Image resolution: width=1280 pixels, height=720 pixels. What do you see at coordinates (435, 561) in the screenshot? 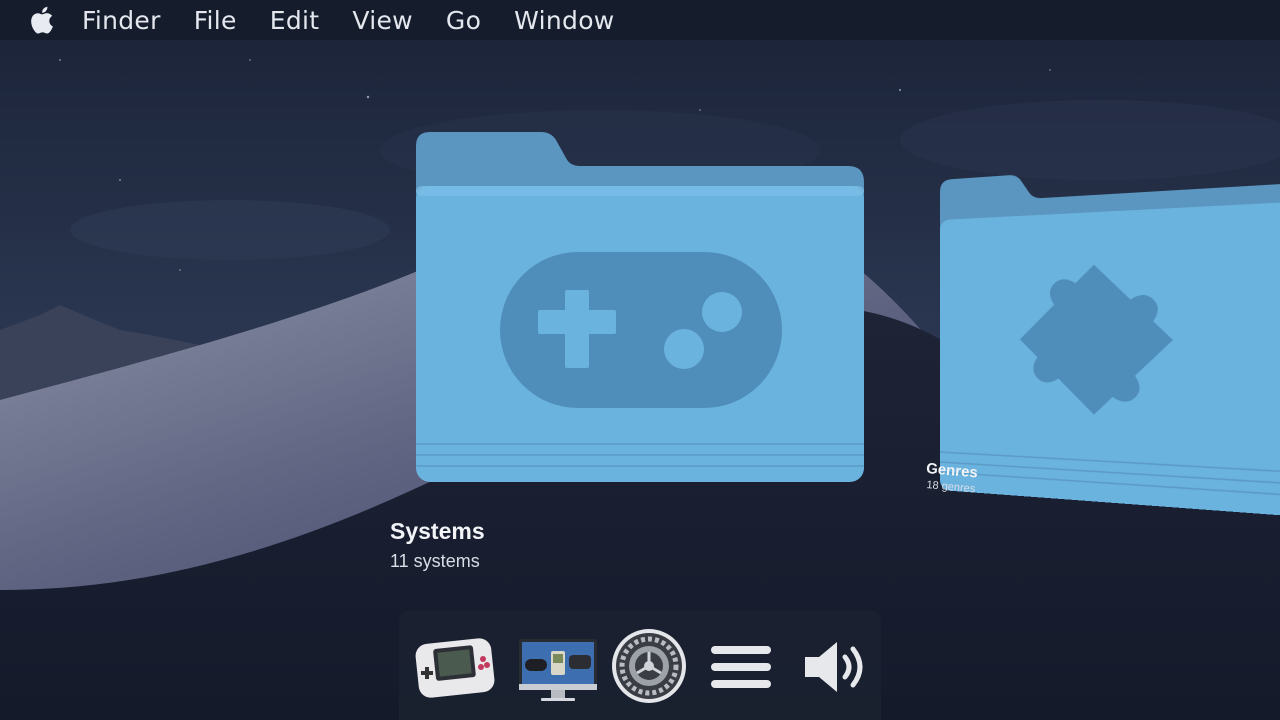
I see `systems-folder-subtitle: 11 systems` at bounding box center [435, 561].